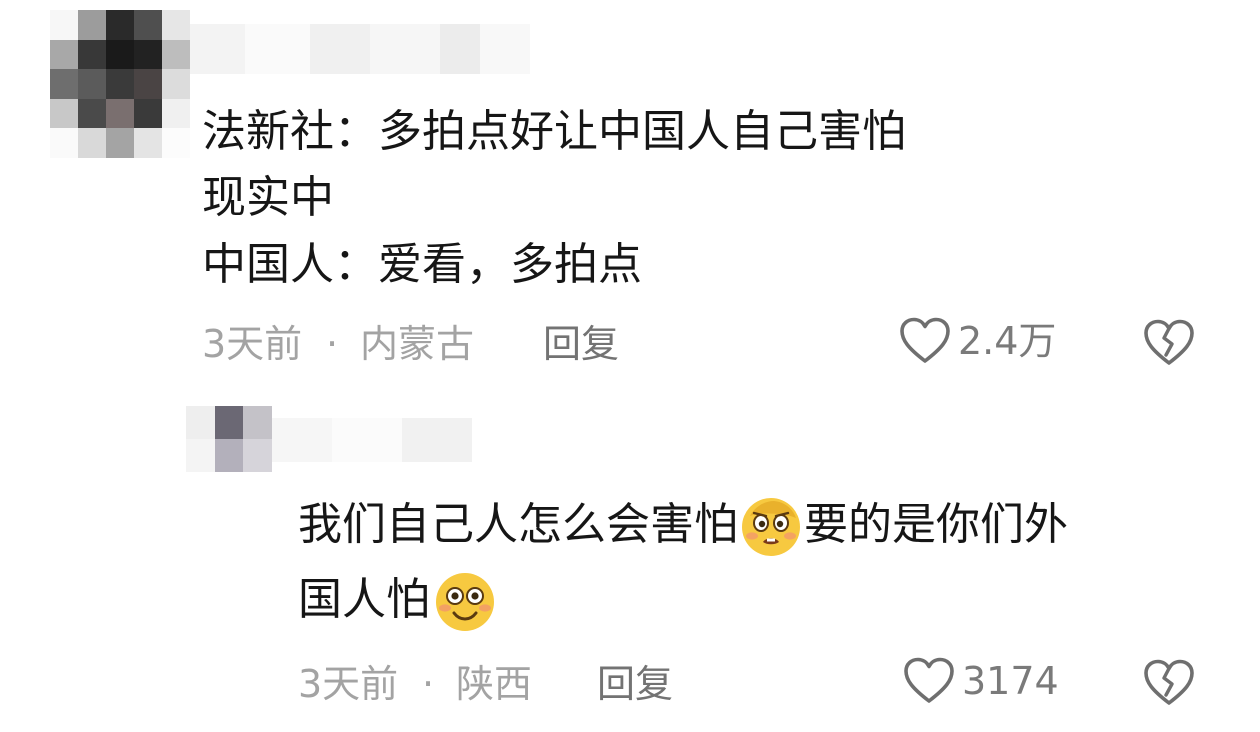 Image resolution: width=1260 pixels, height=732 pixels. Describe the element at coordinates (465, 602) in the screenshot. I see `smiling-flushed-face-emoji` at that location.